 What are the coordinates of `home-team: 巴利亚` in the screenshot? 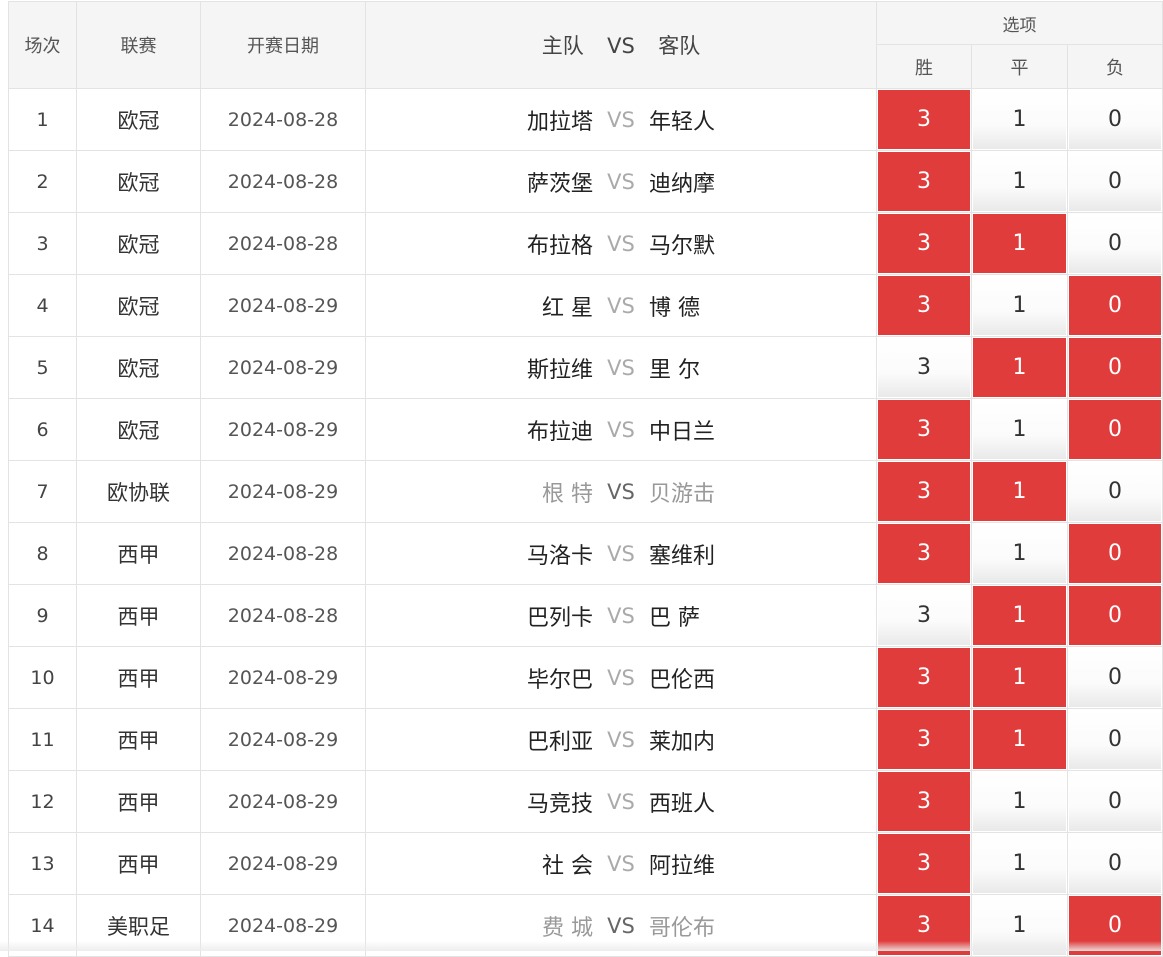 It's located at (479, 740).